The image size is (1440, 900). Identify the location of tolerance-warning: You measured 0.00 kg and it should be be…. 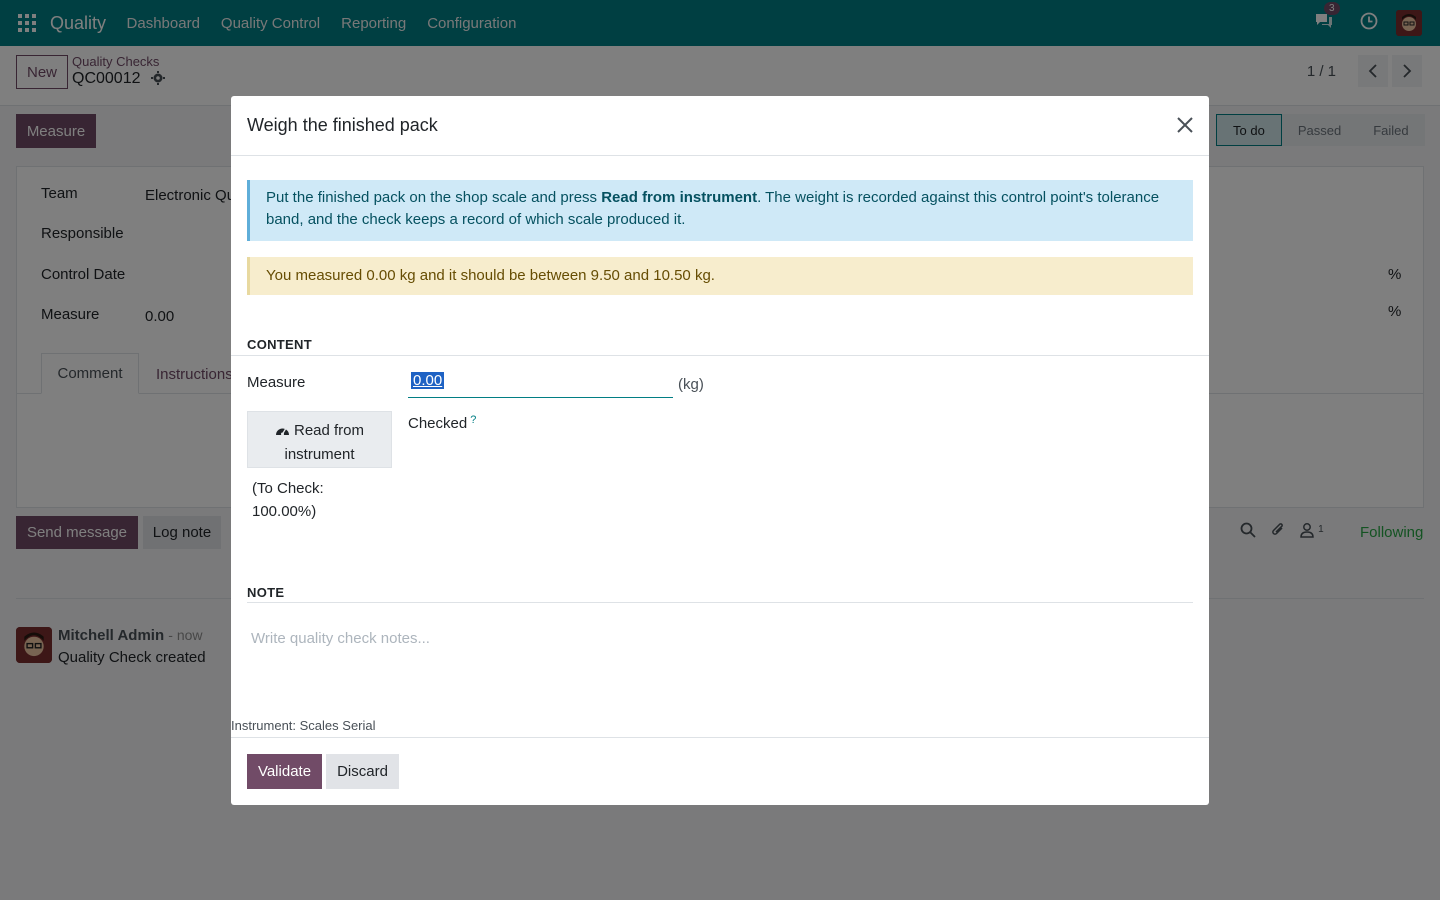
(720, 276).